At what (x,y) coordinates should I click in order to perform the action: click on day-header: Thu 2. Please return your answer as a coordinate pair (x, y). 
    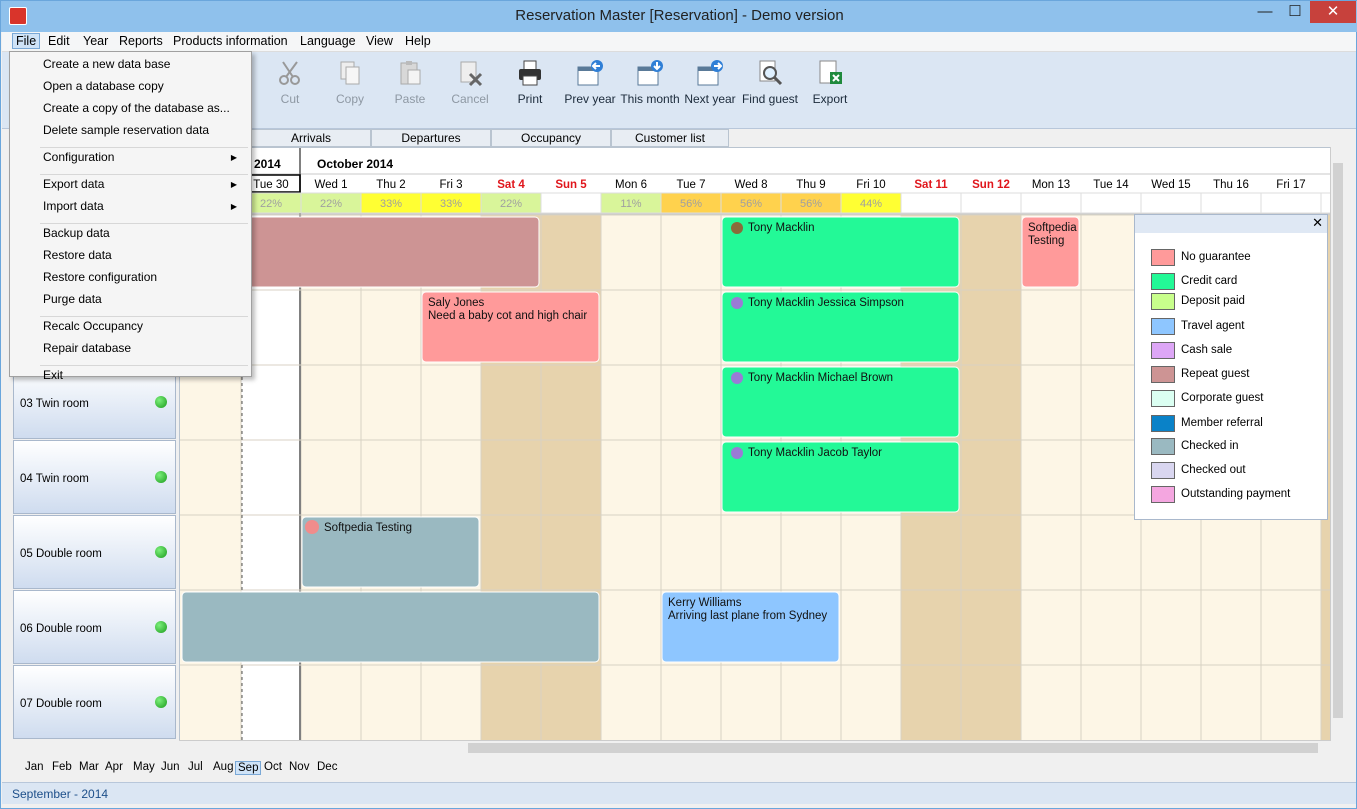
    Looking at the image, I should click on (390, 185).